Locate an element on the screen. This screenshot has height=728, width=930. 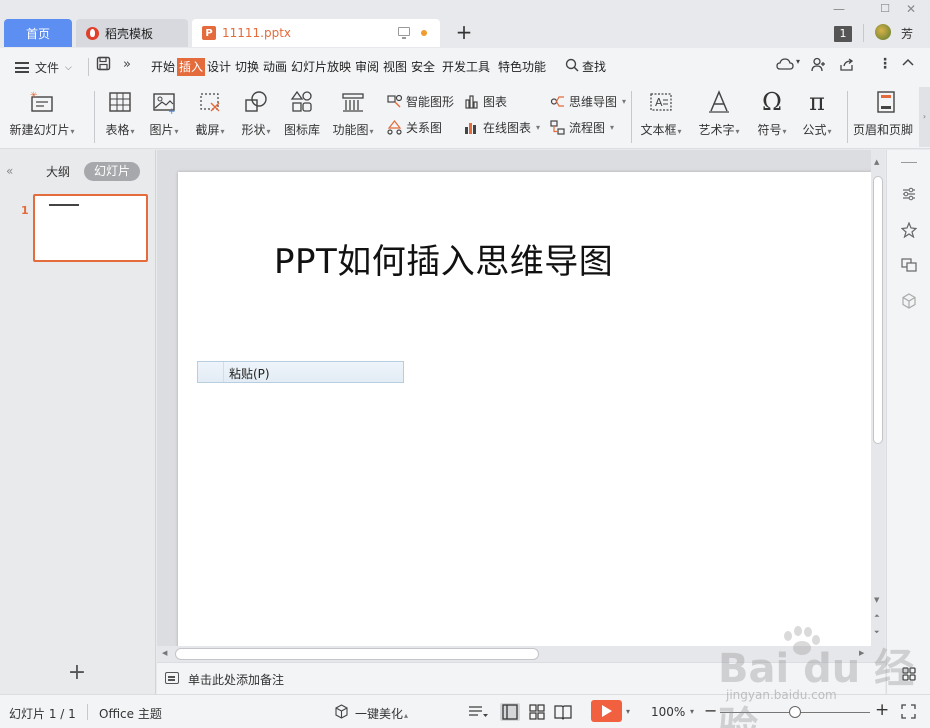
chevron-down-icon: ⌵ is located at coordinates (68, 67).